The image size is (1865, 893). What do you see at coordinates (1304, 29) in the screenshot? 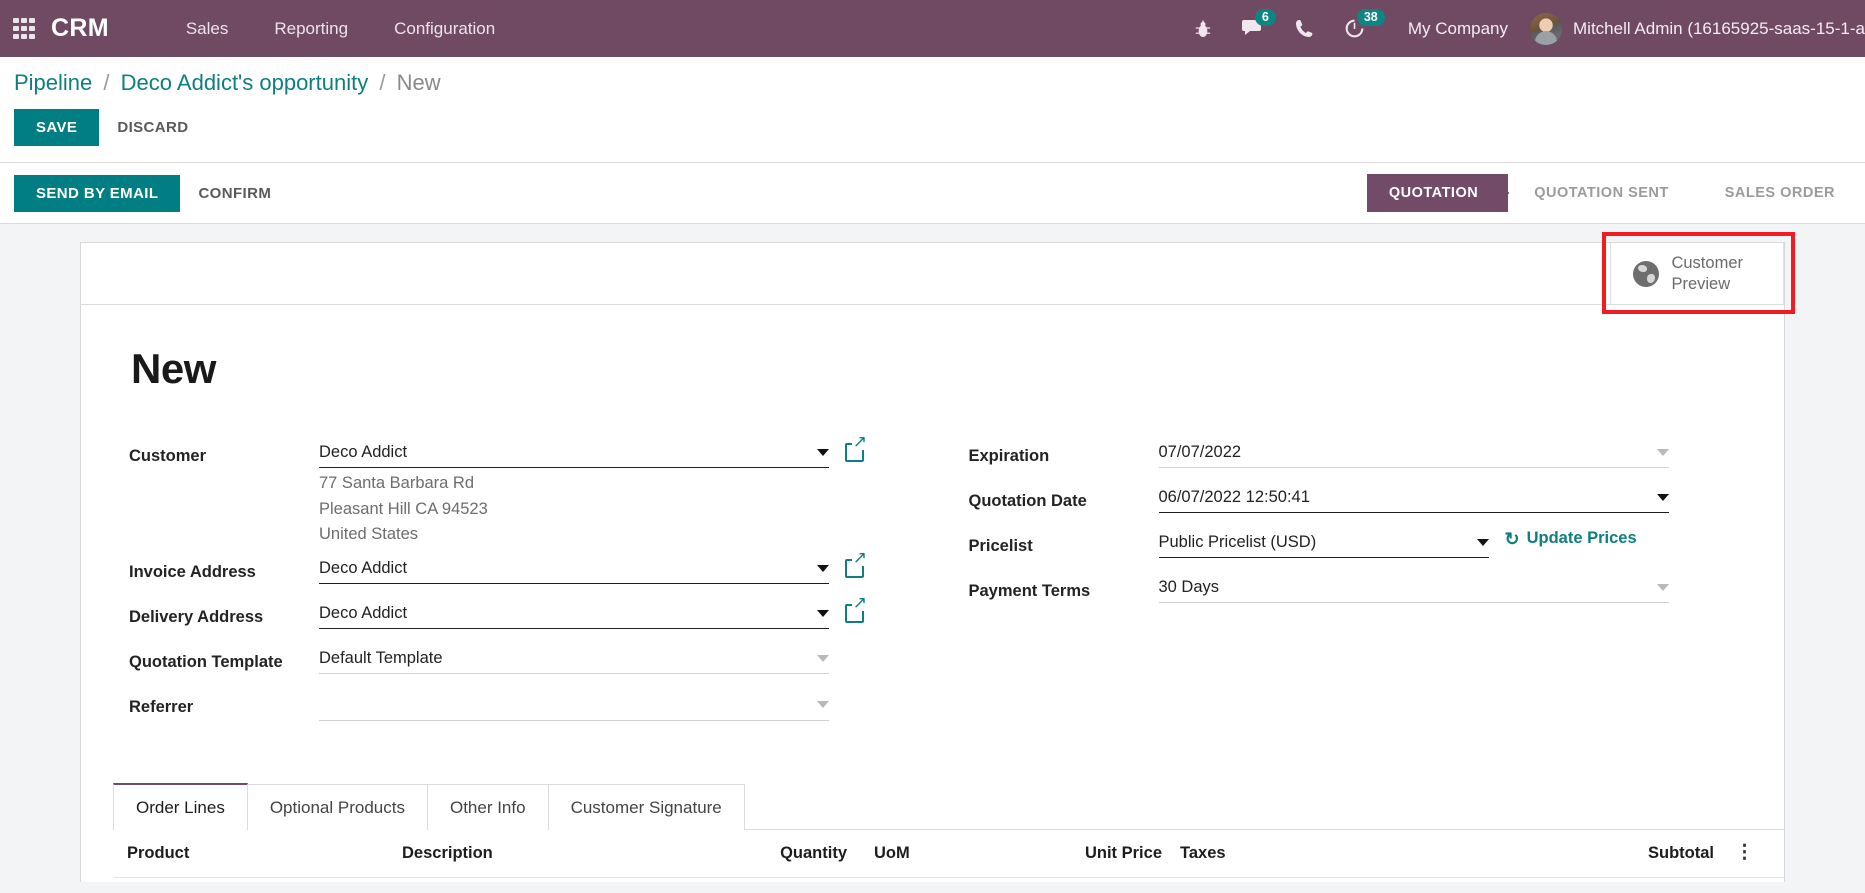
I see `phone-icon` at bounding box center [1304, 29].